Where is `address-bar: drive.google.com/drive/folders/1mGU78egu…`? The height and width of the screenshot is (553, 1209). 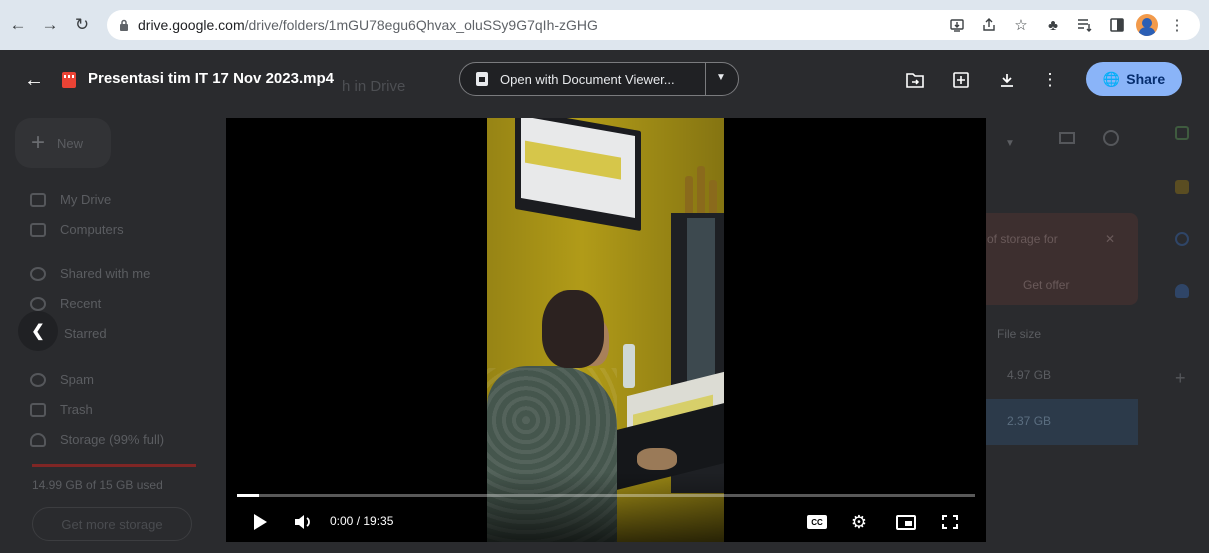
address-bar: drive.google.com/drive/folders/1mGU78egu… is located at coordinates (653, 25).